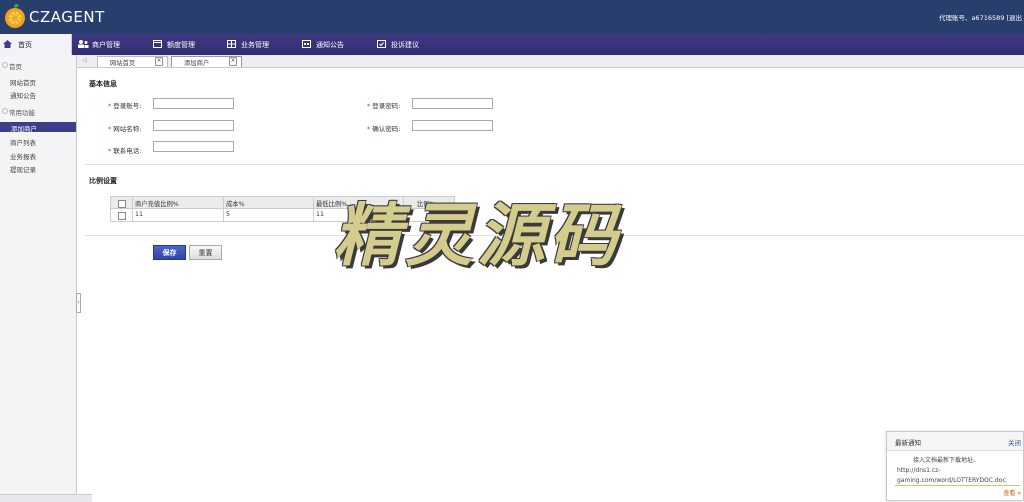 The height and width of the screenshot is (502, 1024). I want to click on login-account-label: * 登录账号:, so click(125, 106).